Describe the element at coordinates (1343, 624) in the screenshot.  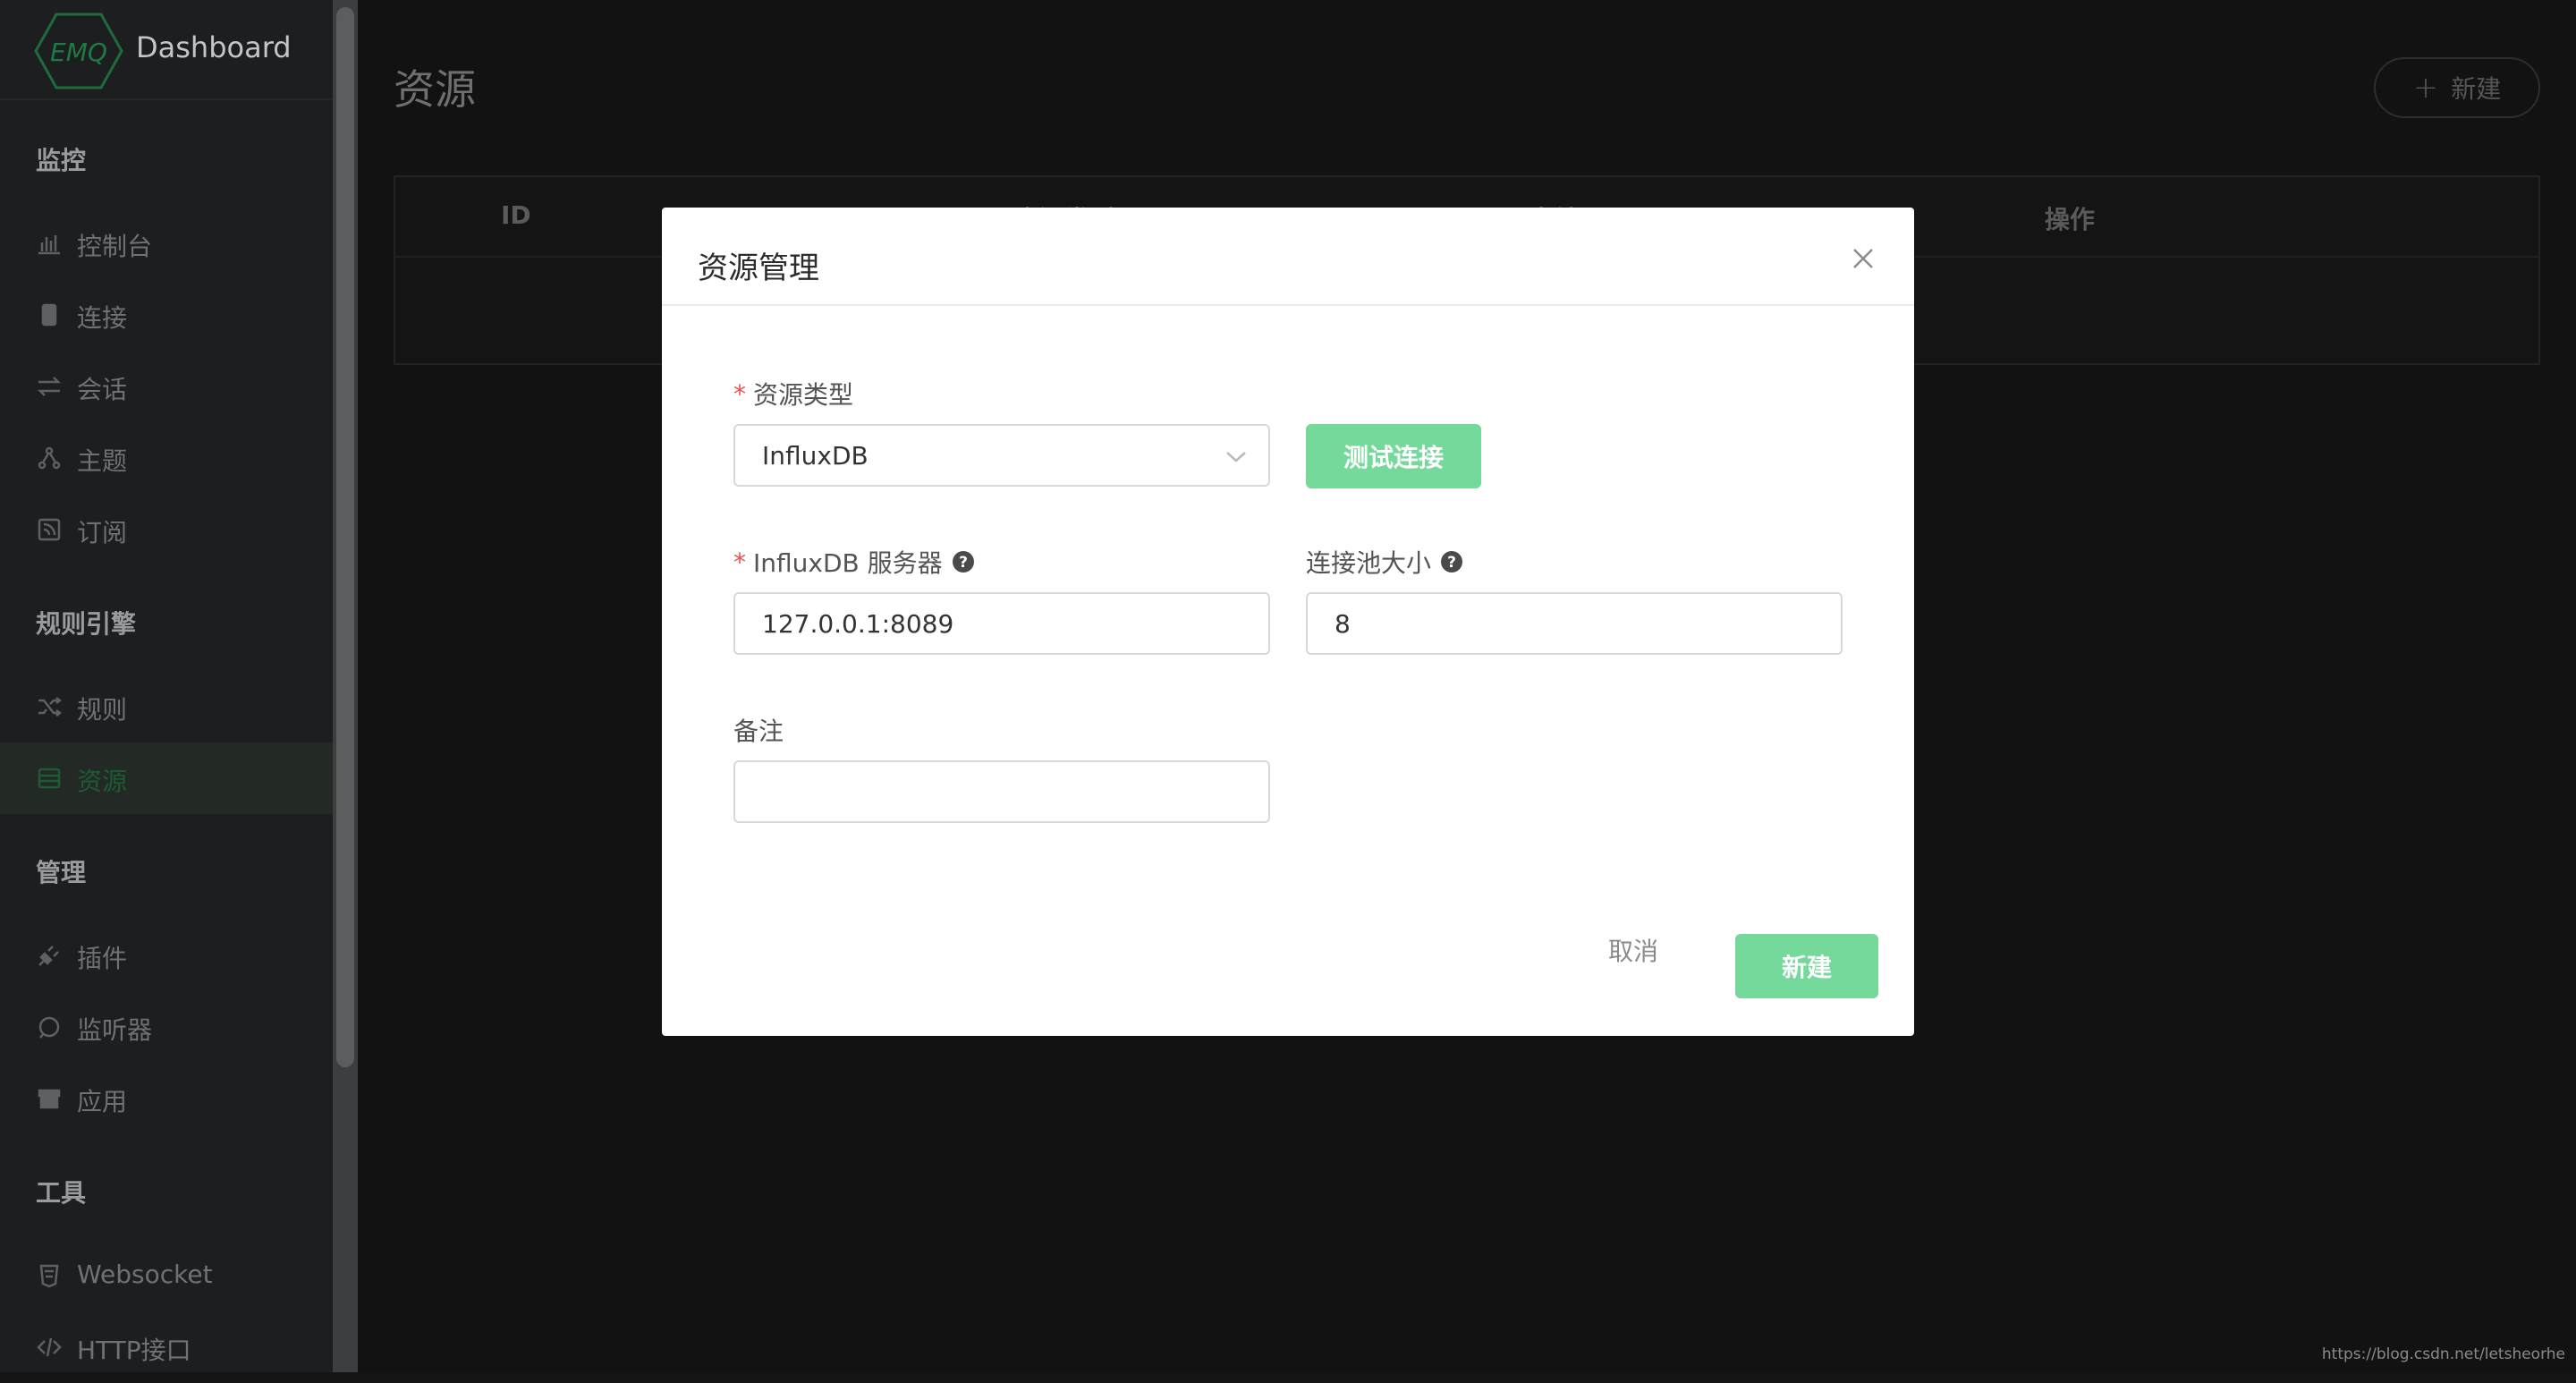
I see `pool-size-input-value: 8` at that location.